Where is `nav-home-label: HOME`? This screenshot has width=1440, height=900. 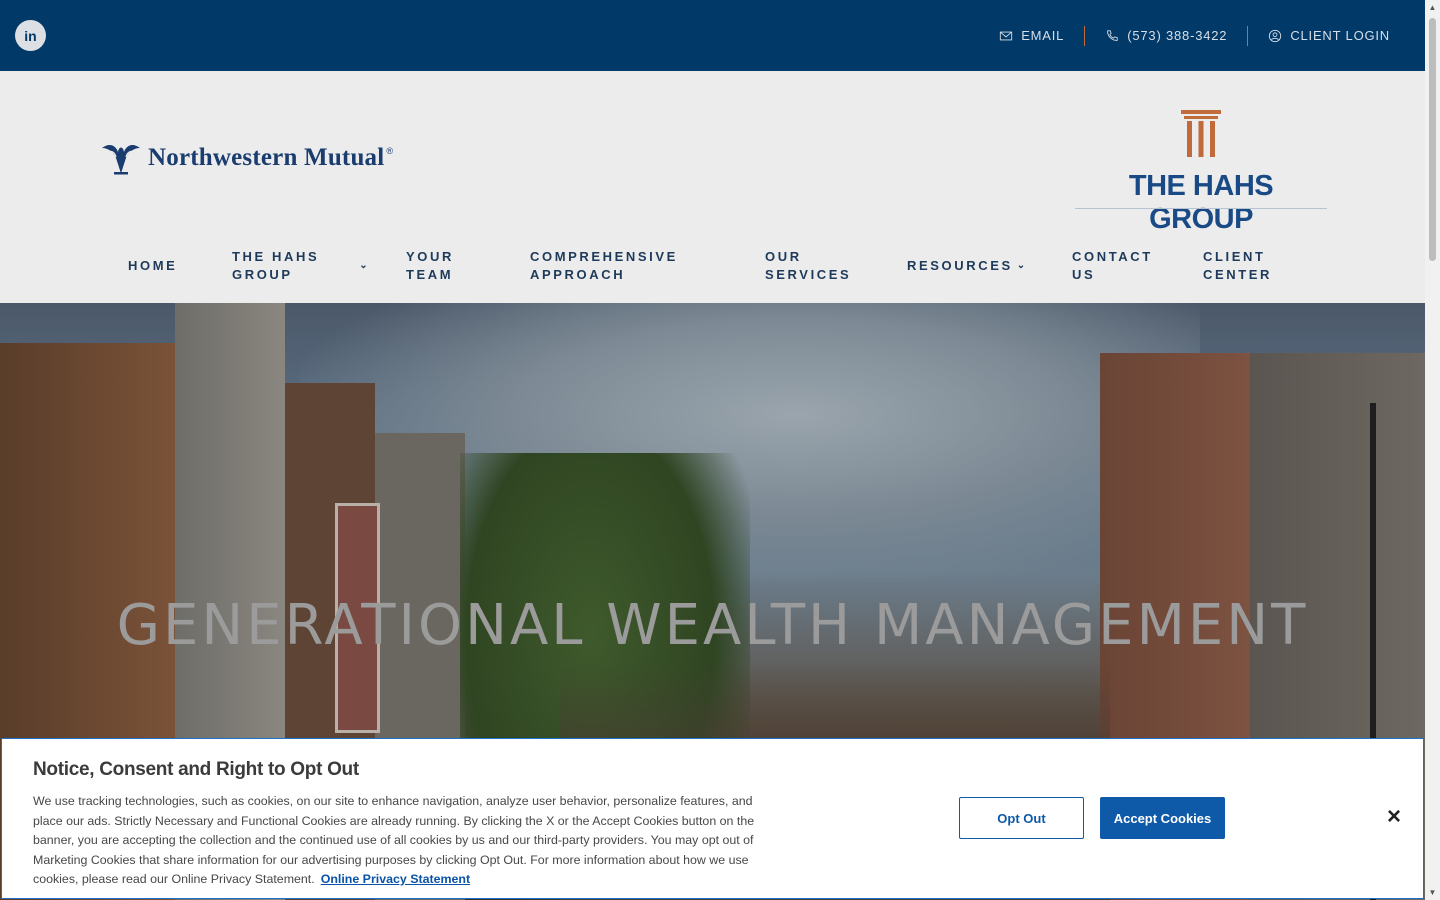 nav-home-label: HOME is located at coordinates (153, 265).